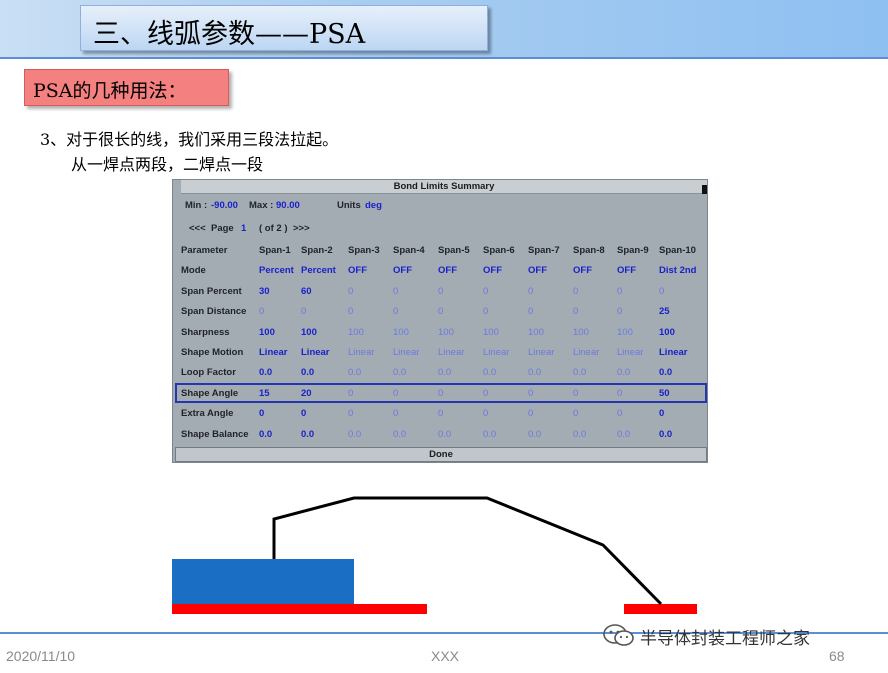  What do you see at coordinates (409, 250) in the screenshot?
I see `column-header: Span-4` at bounding box center [409, 250].